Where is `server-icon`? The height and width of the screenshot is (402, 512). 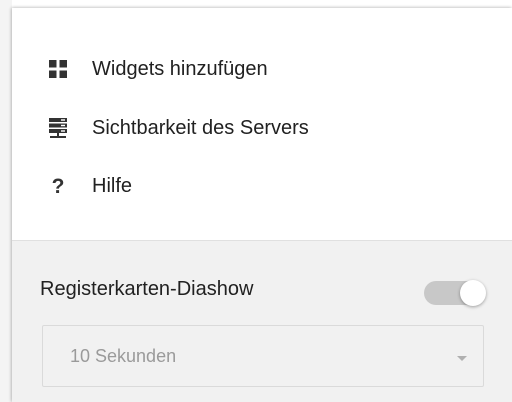 server-icon is located at coordinates (58, 128).